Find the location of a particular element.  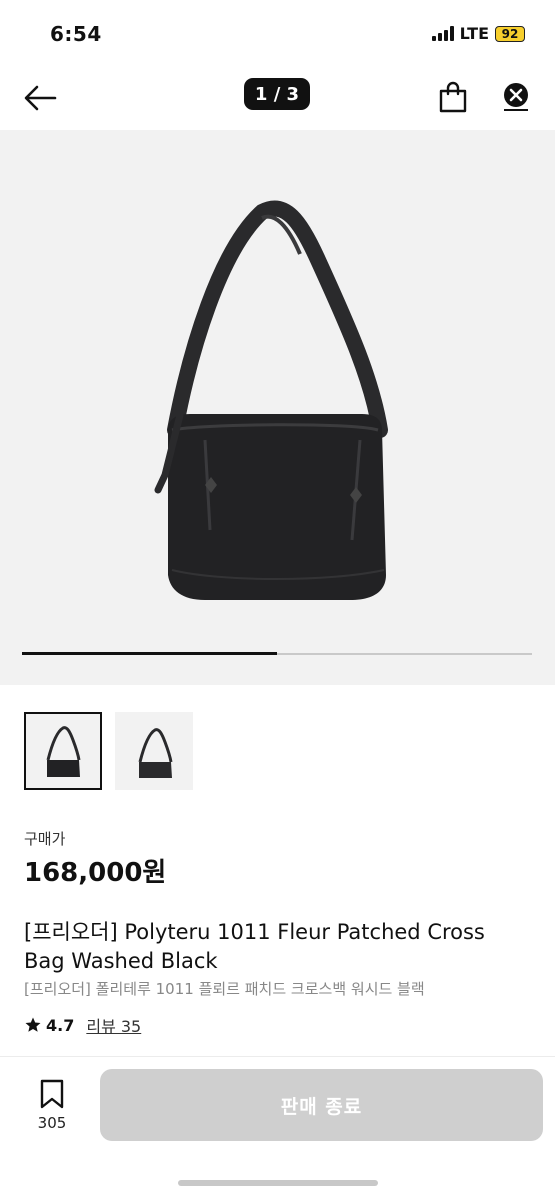

star-icon is located at coordinates (33, 1024).